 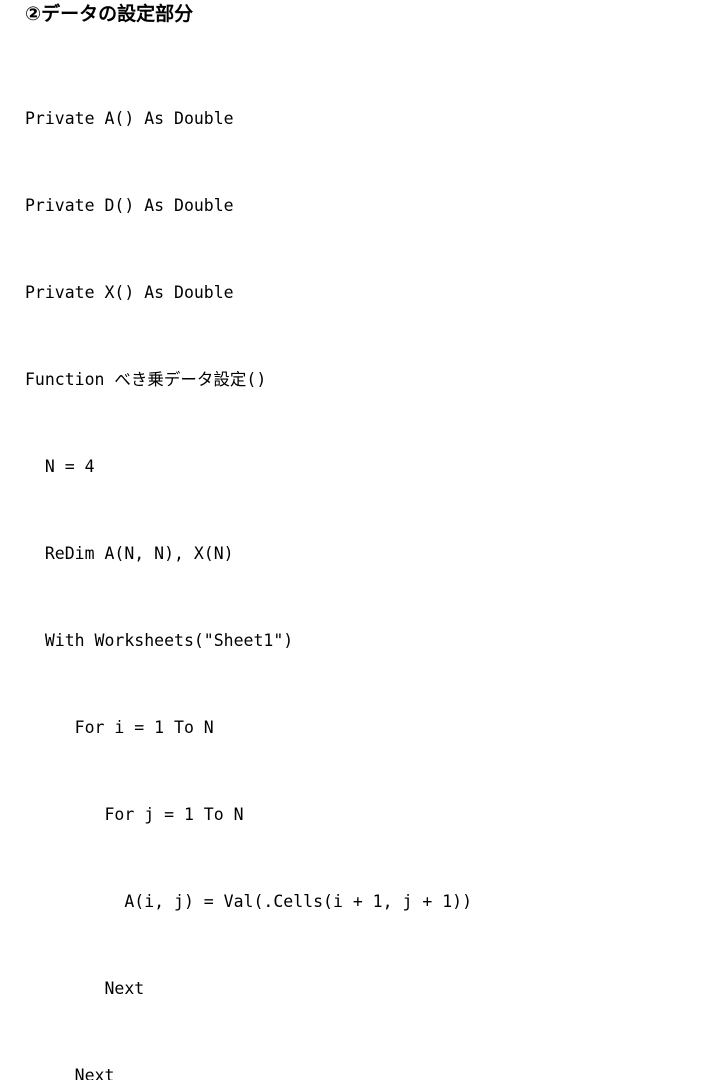 What do you see at coordinates (109, 14) in the screenshot?
I see `page-title: ②データの設定部分` at bounding box center [109, 14].